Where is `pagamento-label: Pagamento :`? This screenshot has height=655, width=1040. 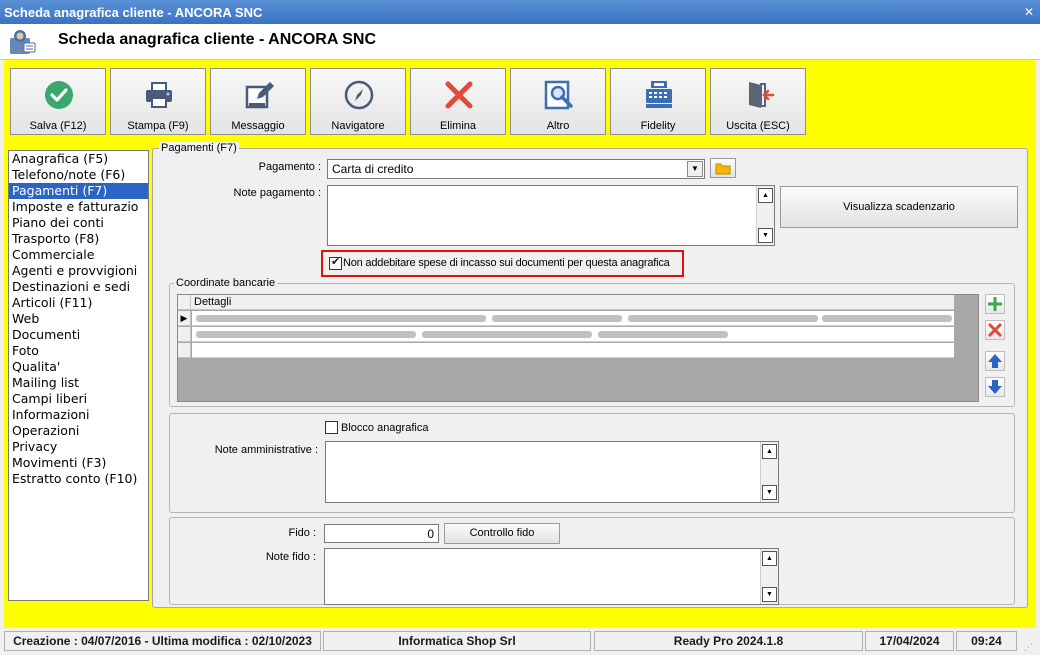 pagamento-label: Pagamento : is located at coordinates (289, 167).